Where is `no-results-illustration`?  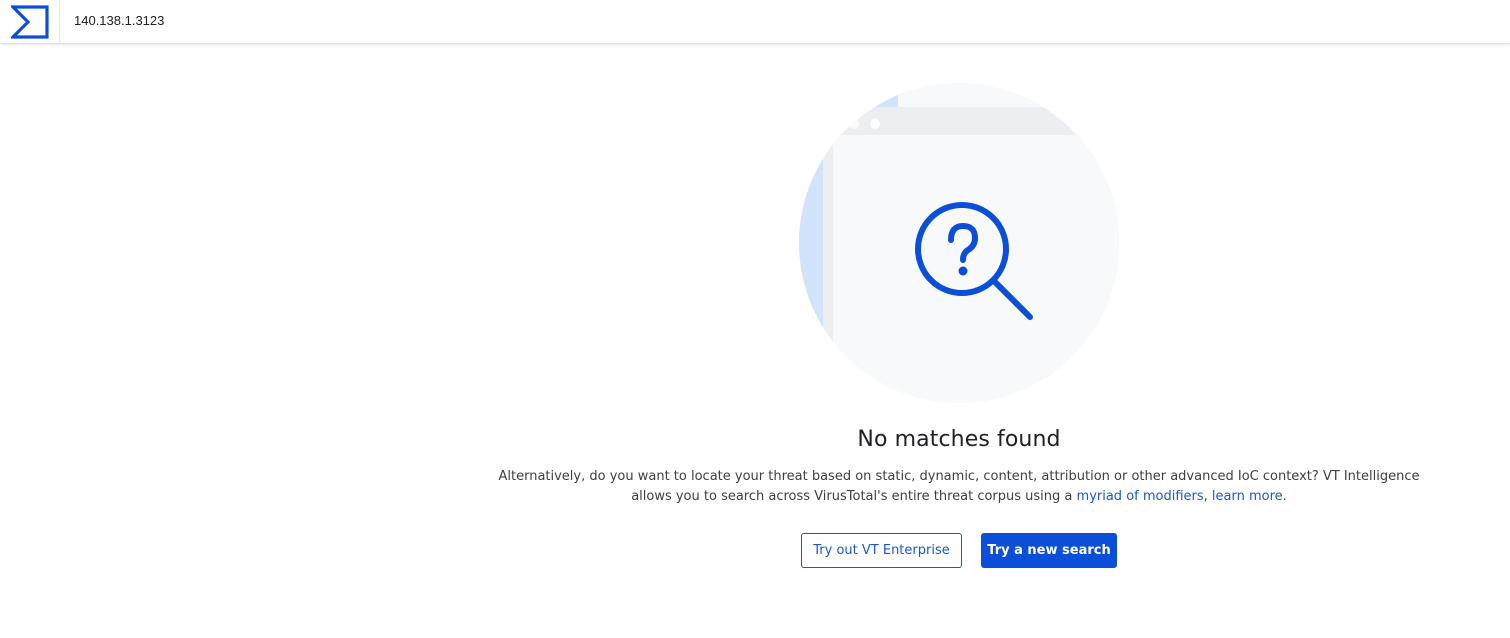 no-results-illustration is located at coordinates (959, 243).